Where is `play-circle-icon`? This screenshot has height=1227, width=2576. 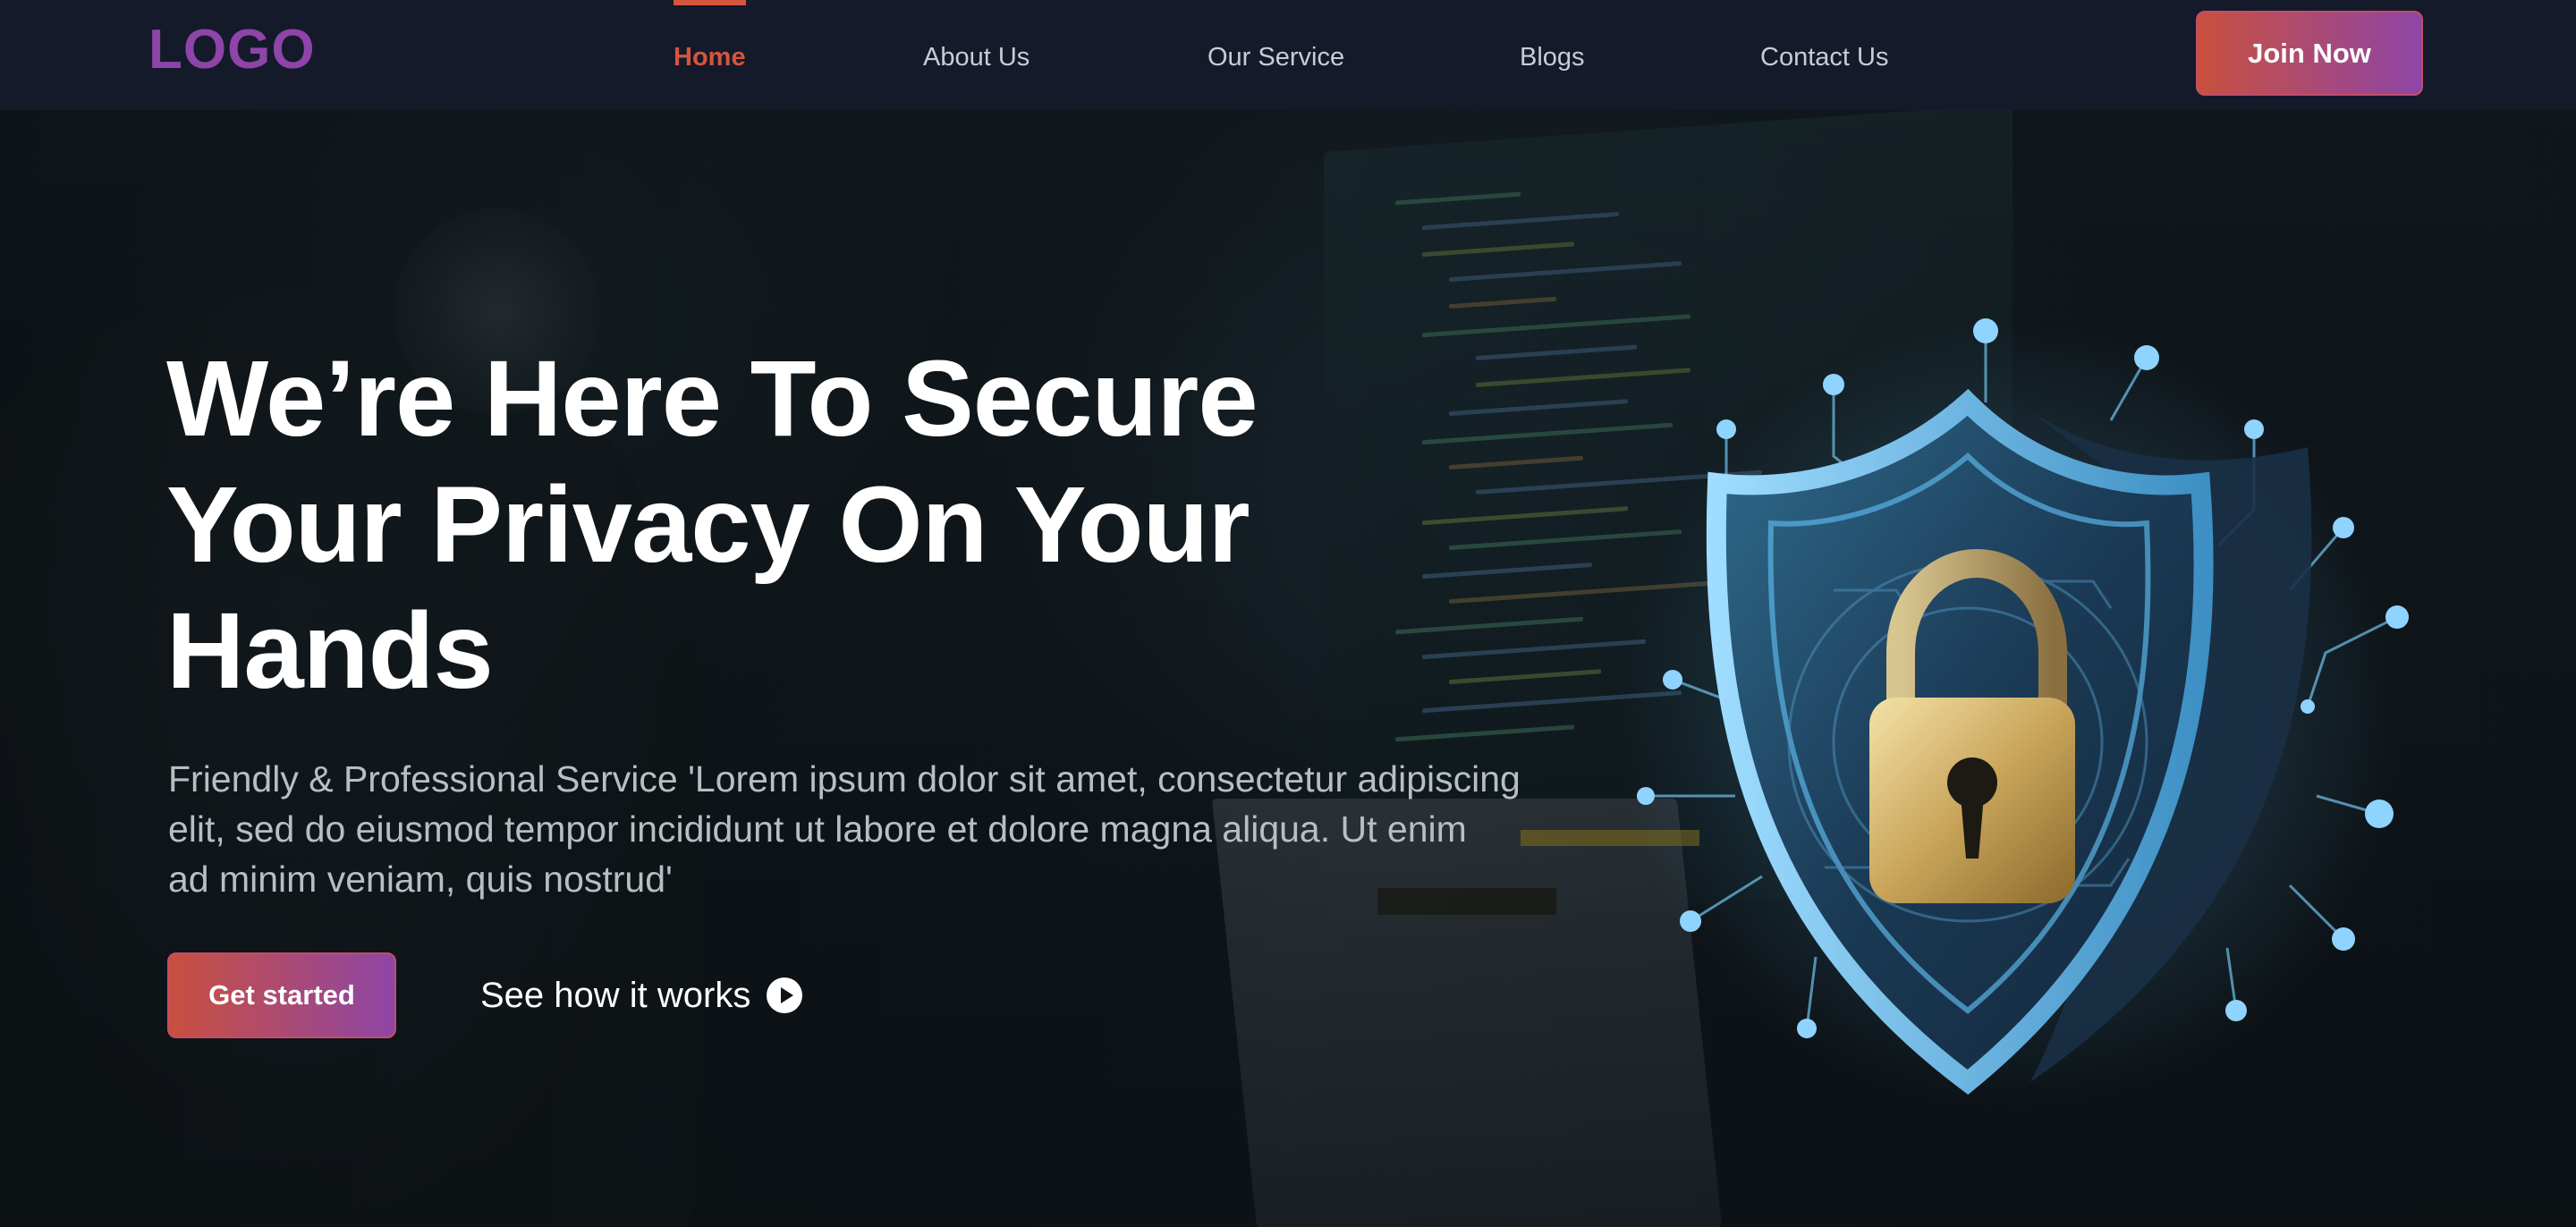
play-circle-icon is located at coordinates (785, 995).